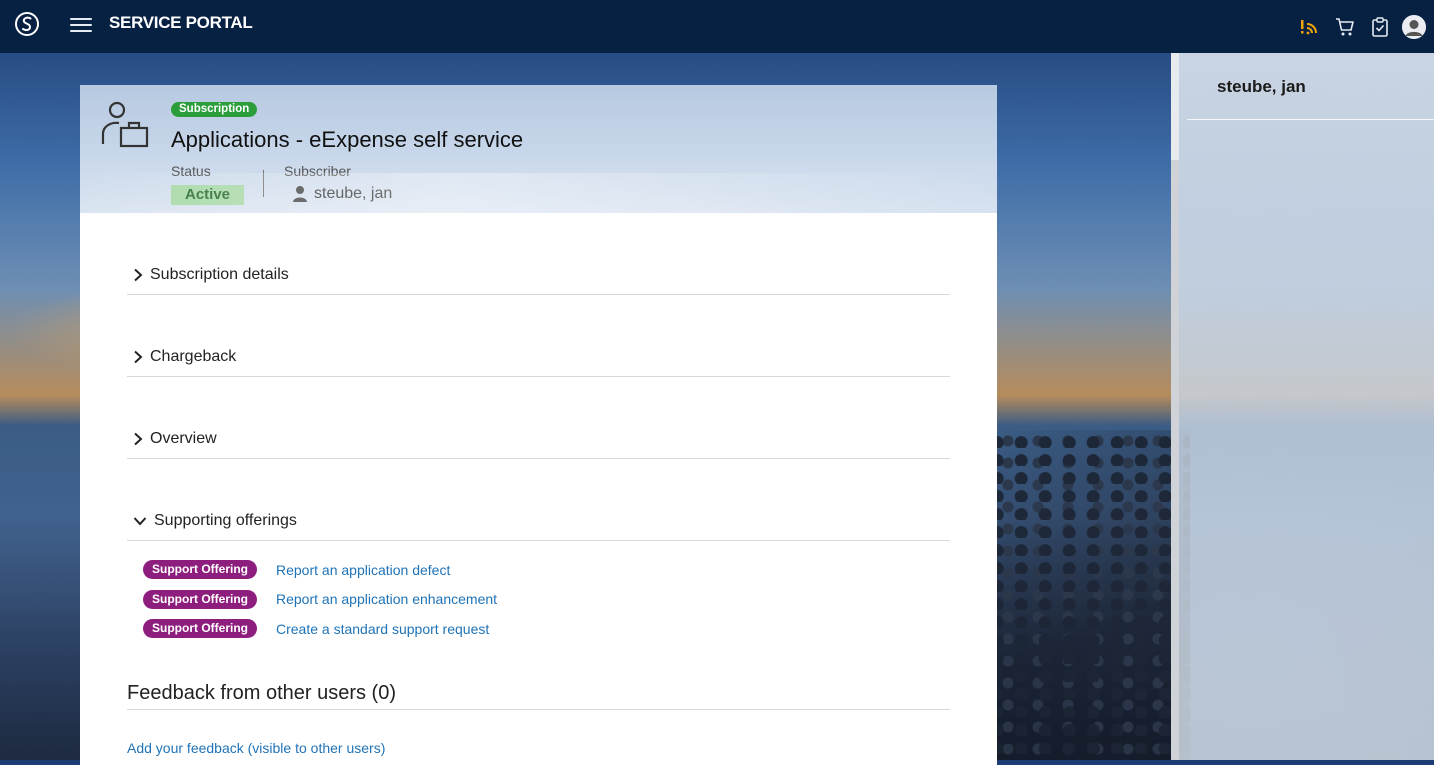 The image size is (1434, 765). Describe the element at coordinates (317, 171) in the screenshot. I see `subscriber-label: Subscriber` at that location.